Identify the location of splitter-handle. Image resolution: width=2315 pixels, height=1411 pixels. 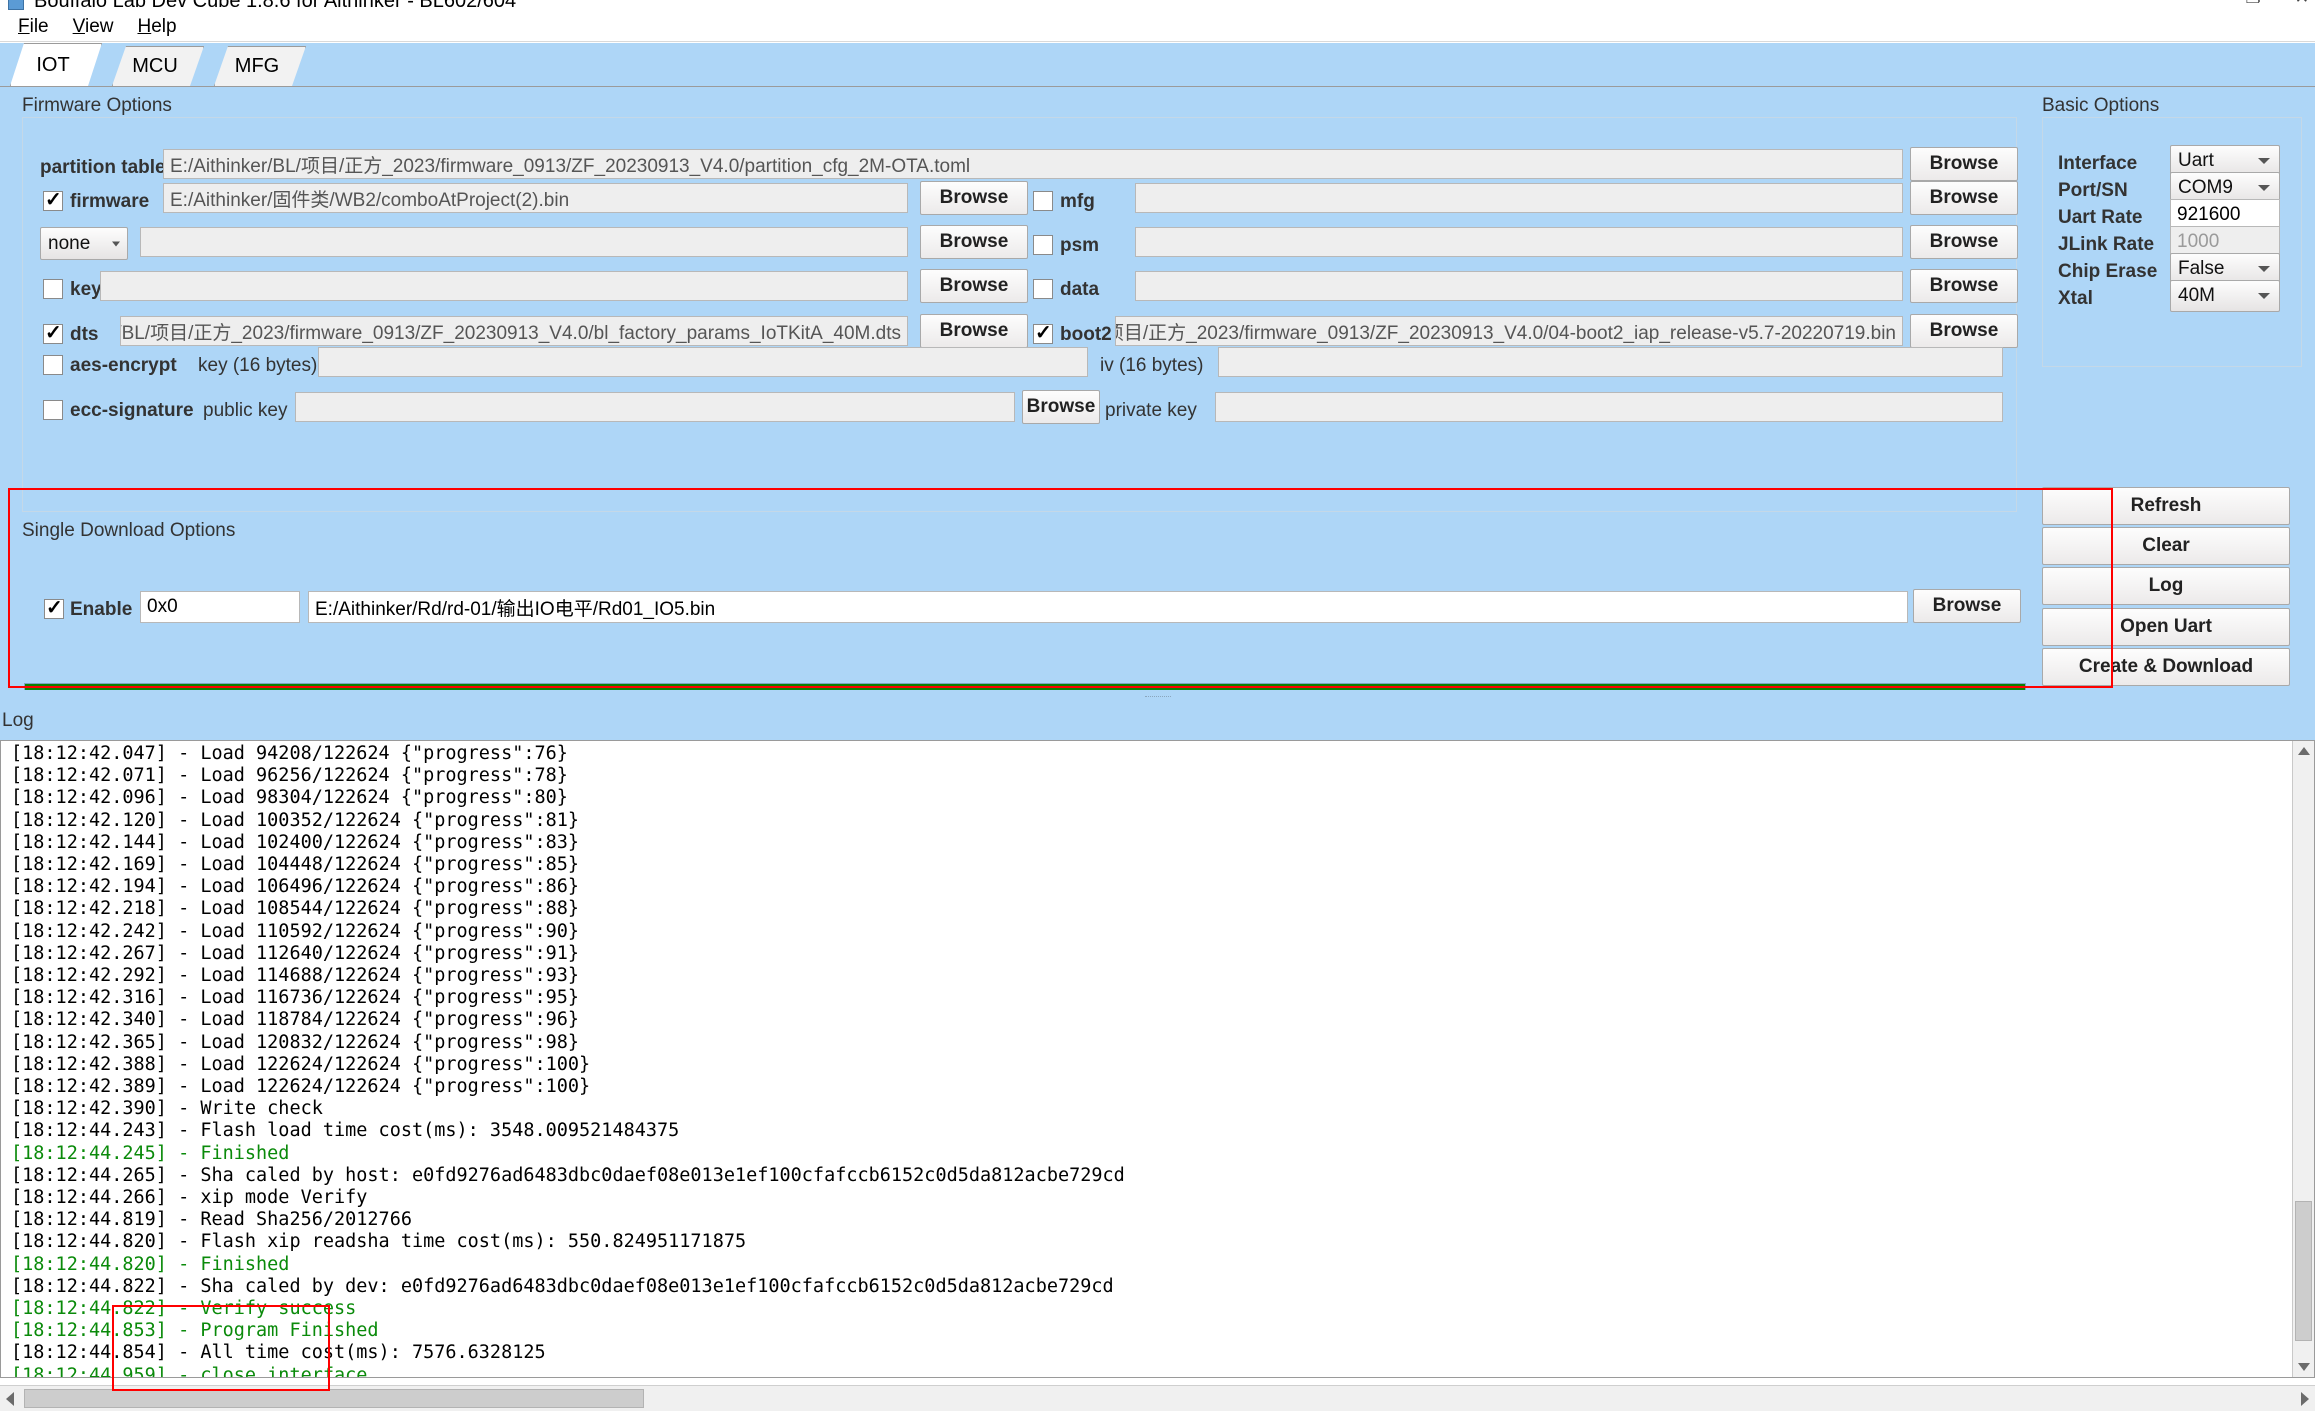
(1157, 698).